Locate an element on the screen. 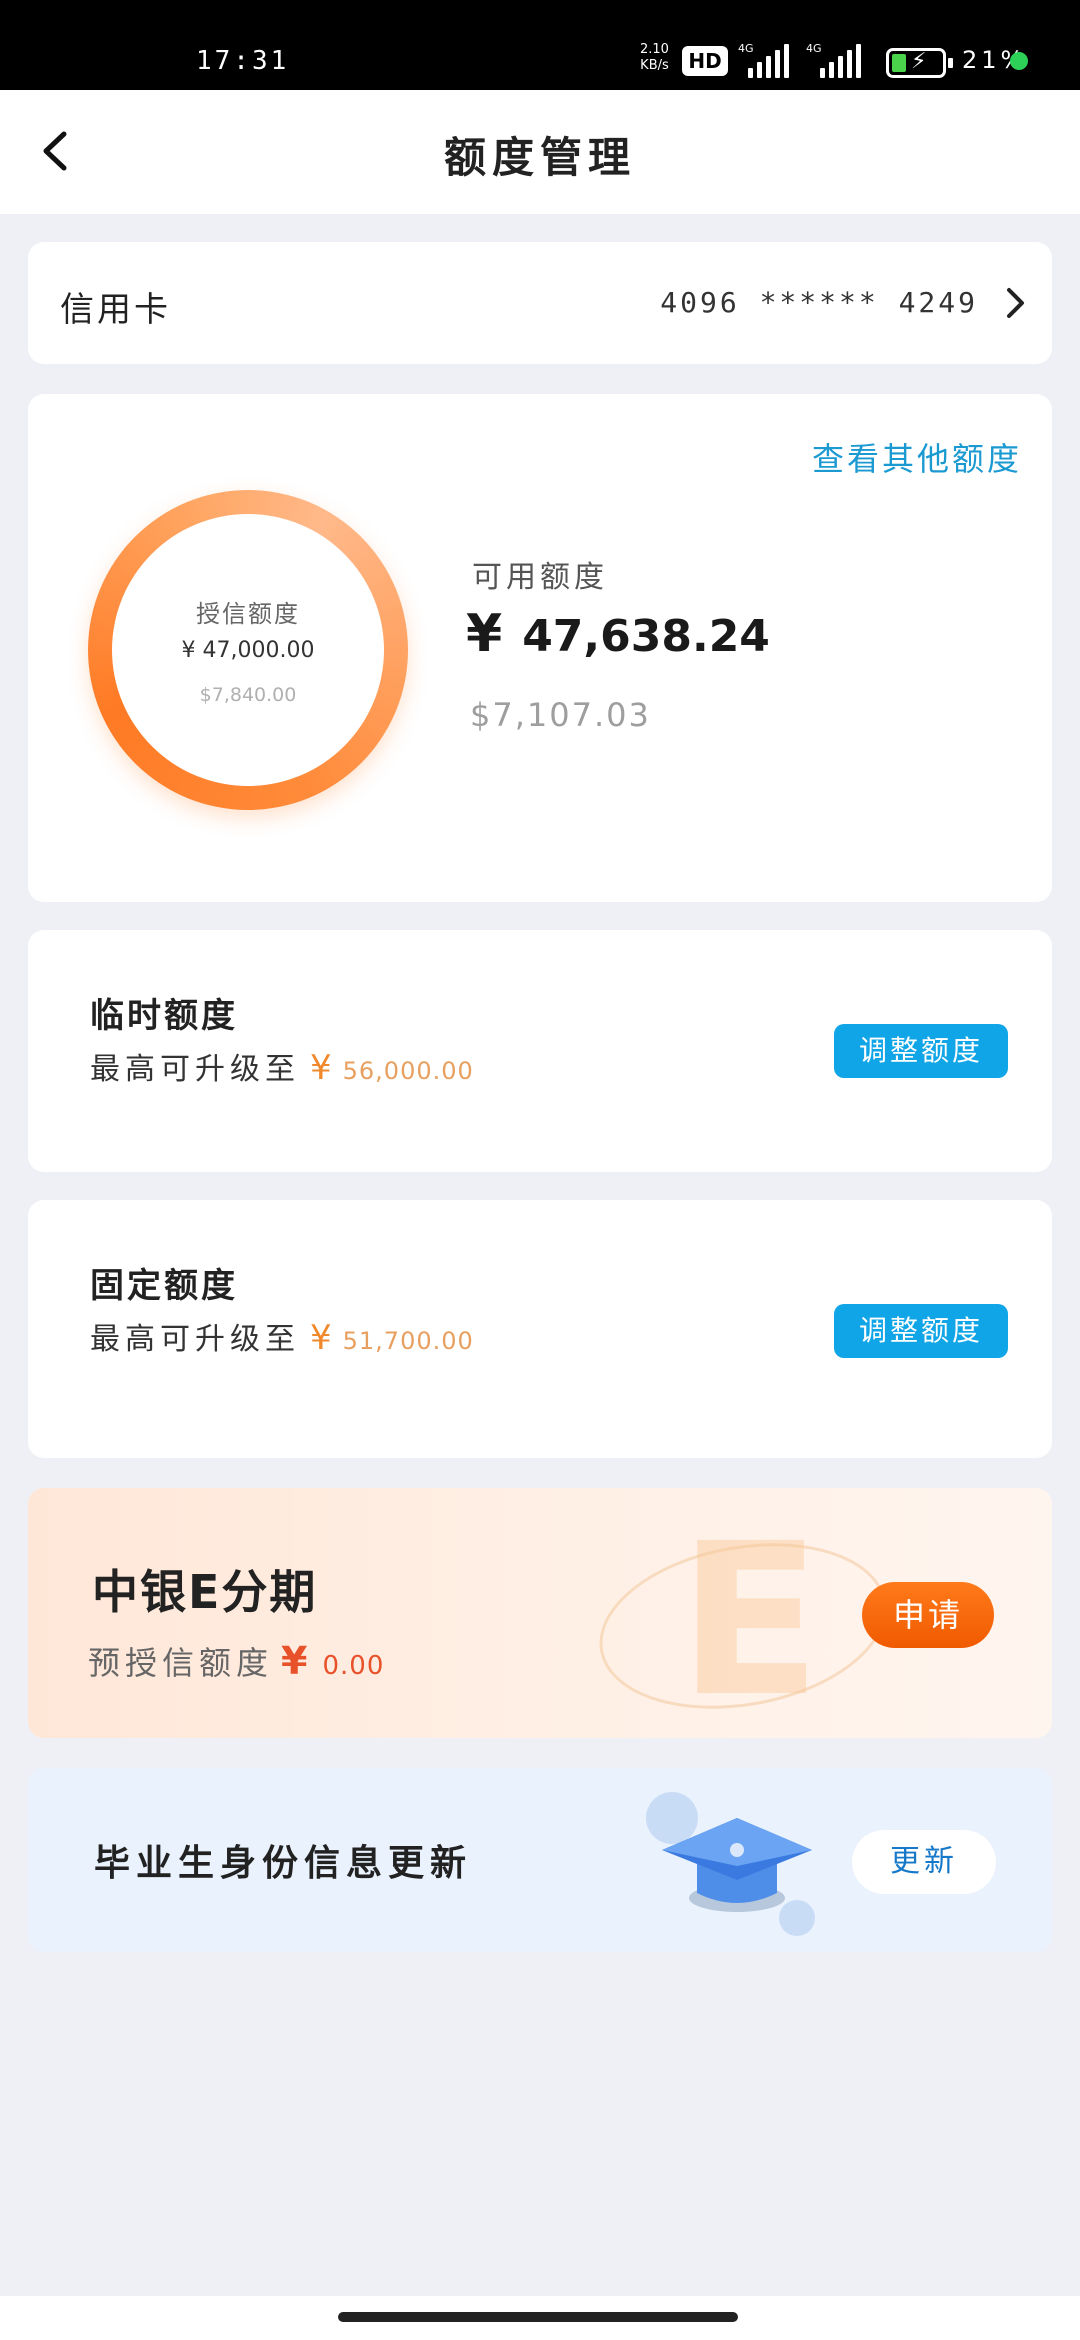 The width and height of the screenshot is (1080, 2340). chevron-right-icon is located at coordinates (1015, 303).